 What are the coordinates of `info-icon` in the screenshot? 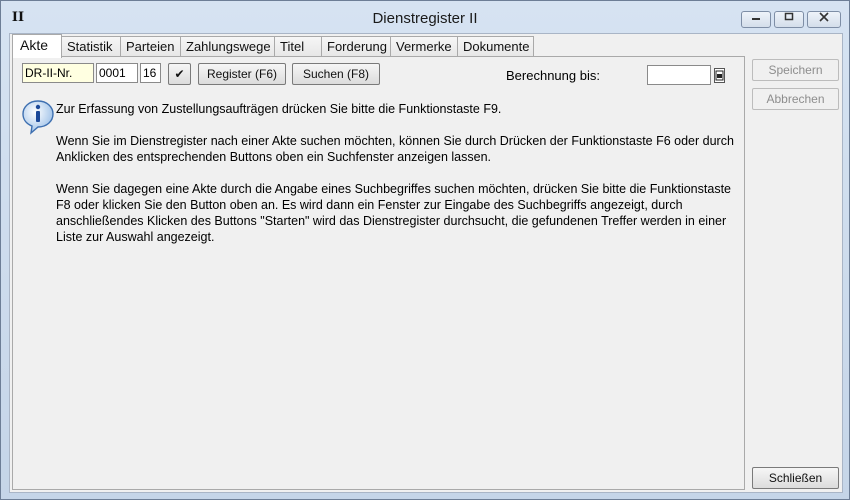 It's located at (38, 117).